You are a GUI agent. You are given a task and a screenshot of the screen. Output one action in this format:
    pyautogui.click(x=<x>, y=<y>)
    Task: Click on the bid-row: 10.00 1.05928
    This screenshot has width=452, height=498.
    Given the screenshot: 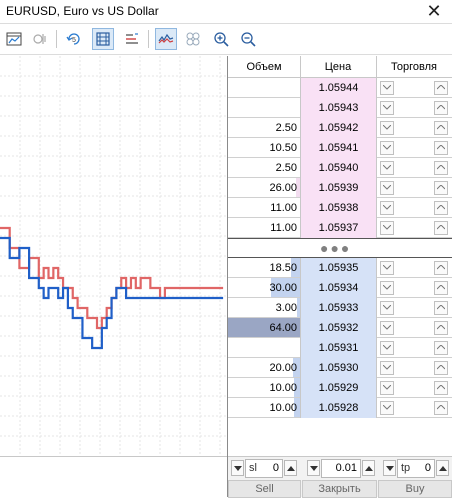 What is the action you would take?
    pyautogui.click(x=340, y=408)
    